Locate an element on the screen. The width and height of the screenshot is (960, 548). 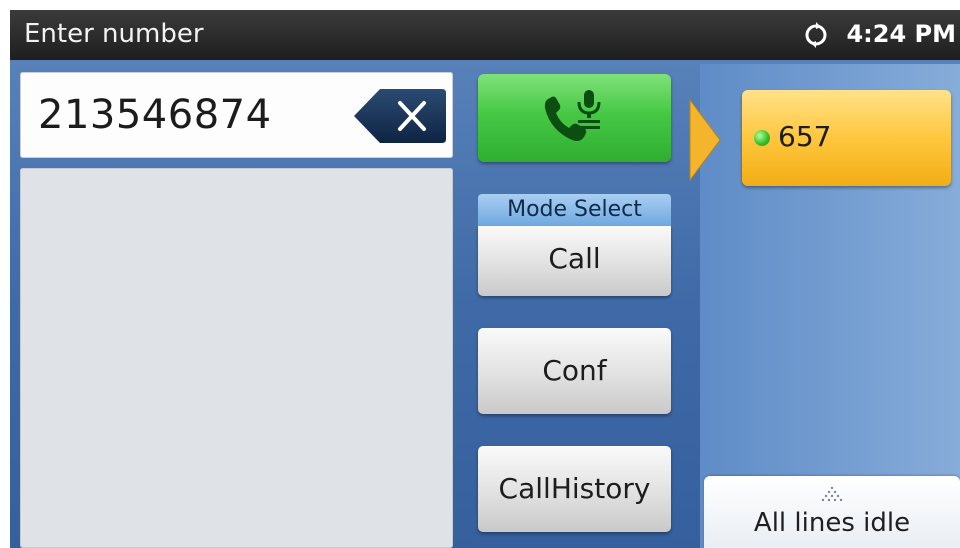
line-account-button: 657 is located at coordinates (846, 138).